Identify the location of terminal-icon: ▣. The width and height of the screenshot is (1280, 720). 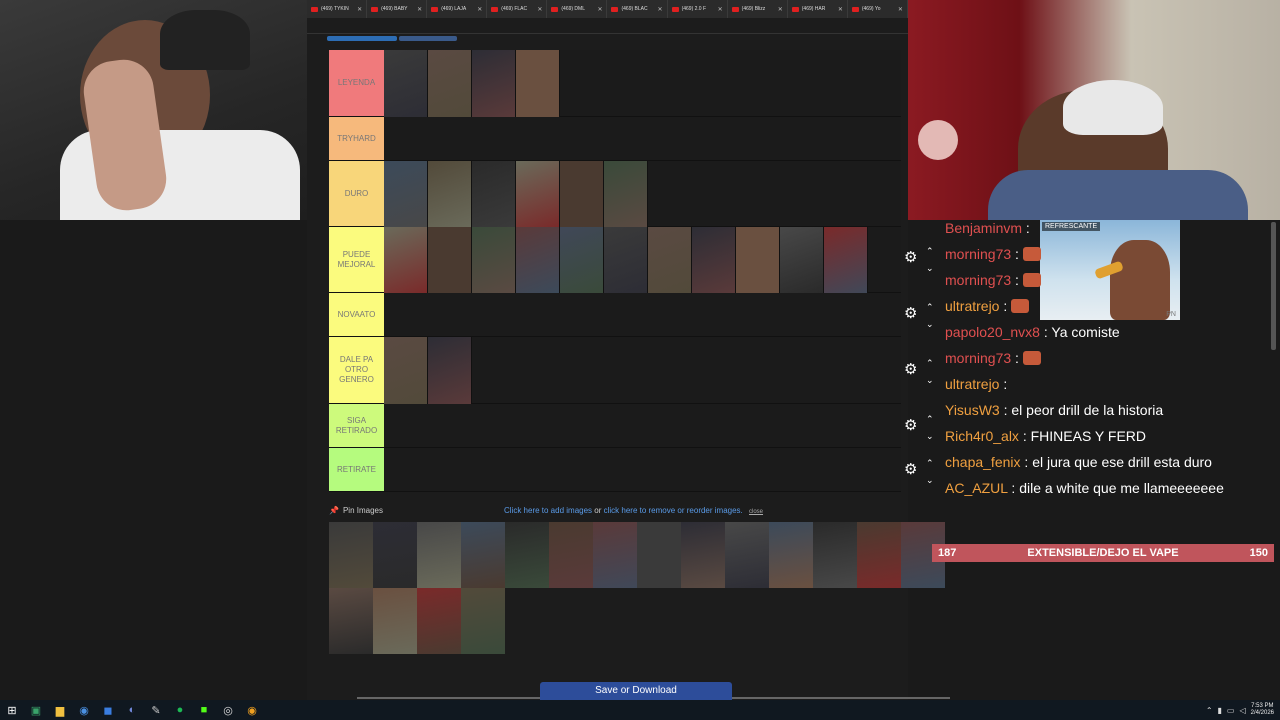
(36, 710).